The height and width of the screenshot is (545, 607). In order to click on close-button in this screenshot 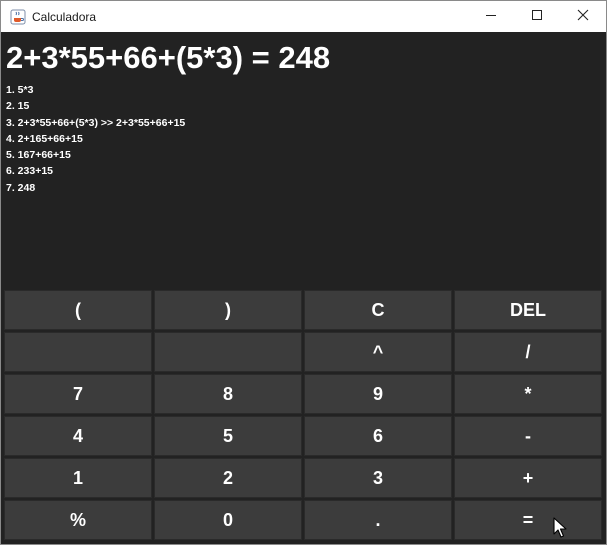, I will do `click(583, 16)`.